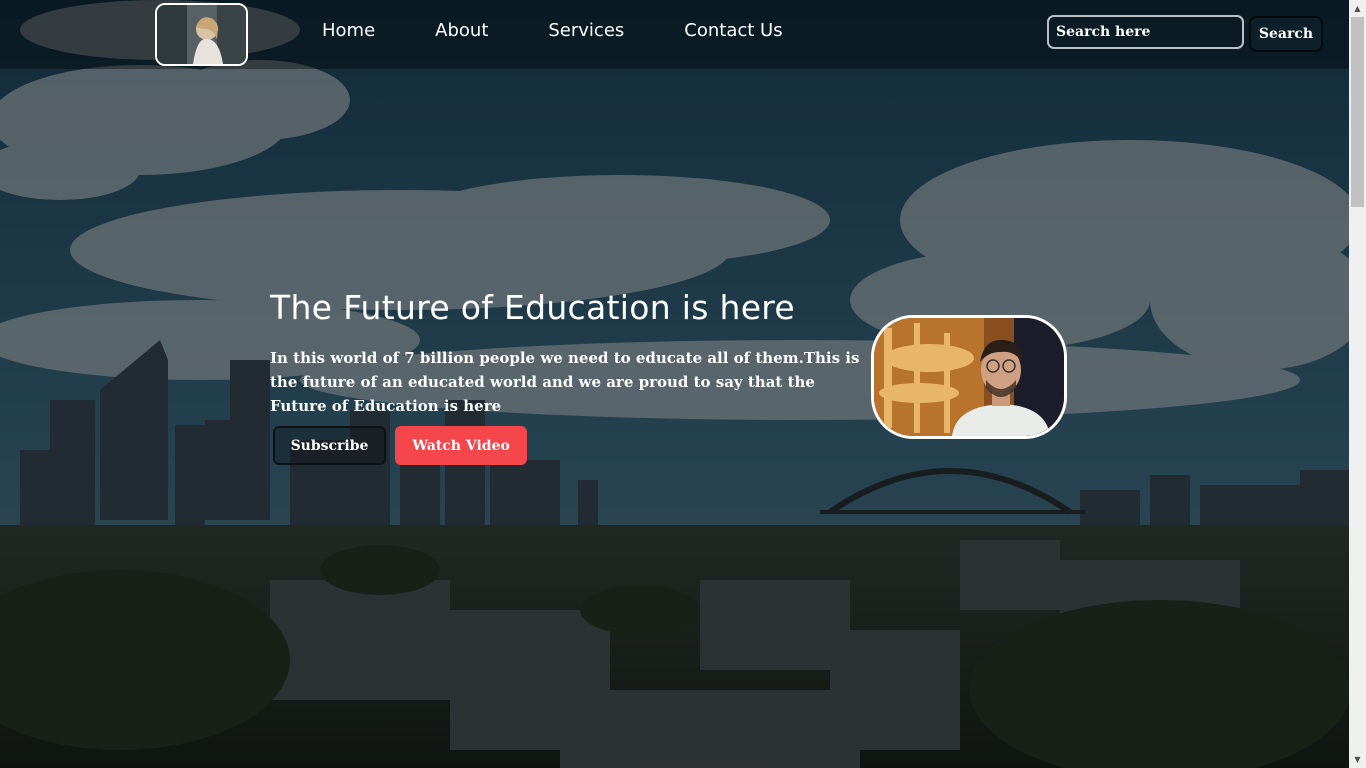 The width and height of the screenshot is (1366, 768). What do you see at coordinates (1357, 8) in the screenshot?
I see `scroll-up-arrow-icon: ▲` at bounding box center [1357, 8].